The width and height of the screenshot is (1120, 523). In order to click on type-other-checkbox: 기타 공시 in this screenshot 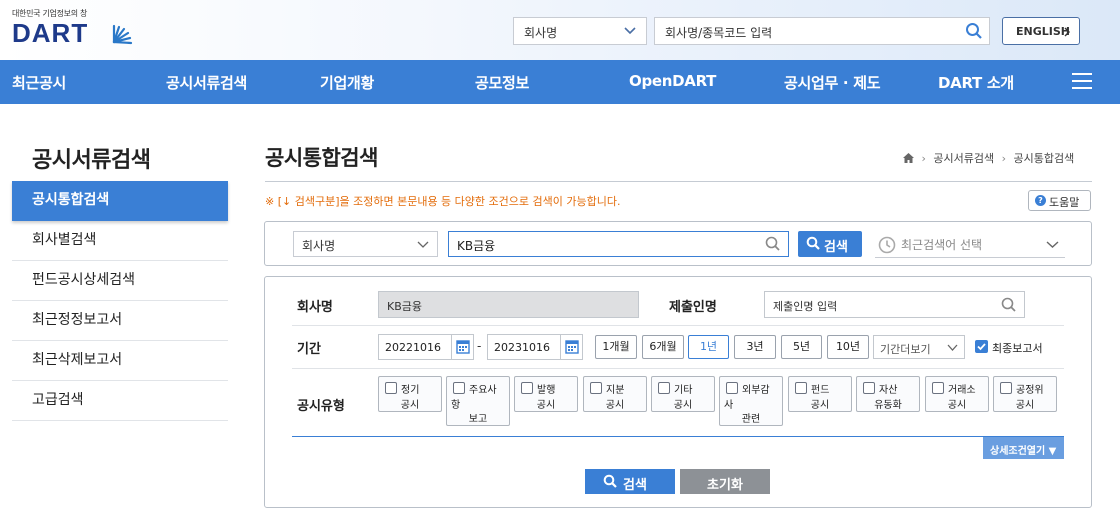, I will do `click(683, 394)`.